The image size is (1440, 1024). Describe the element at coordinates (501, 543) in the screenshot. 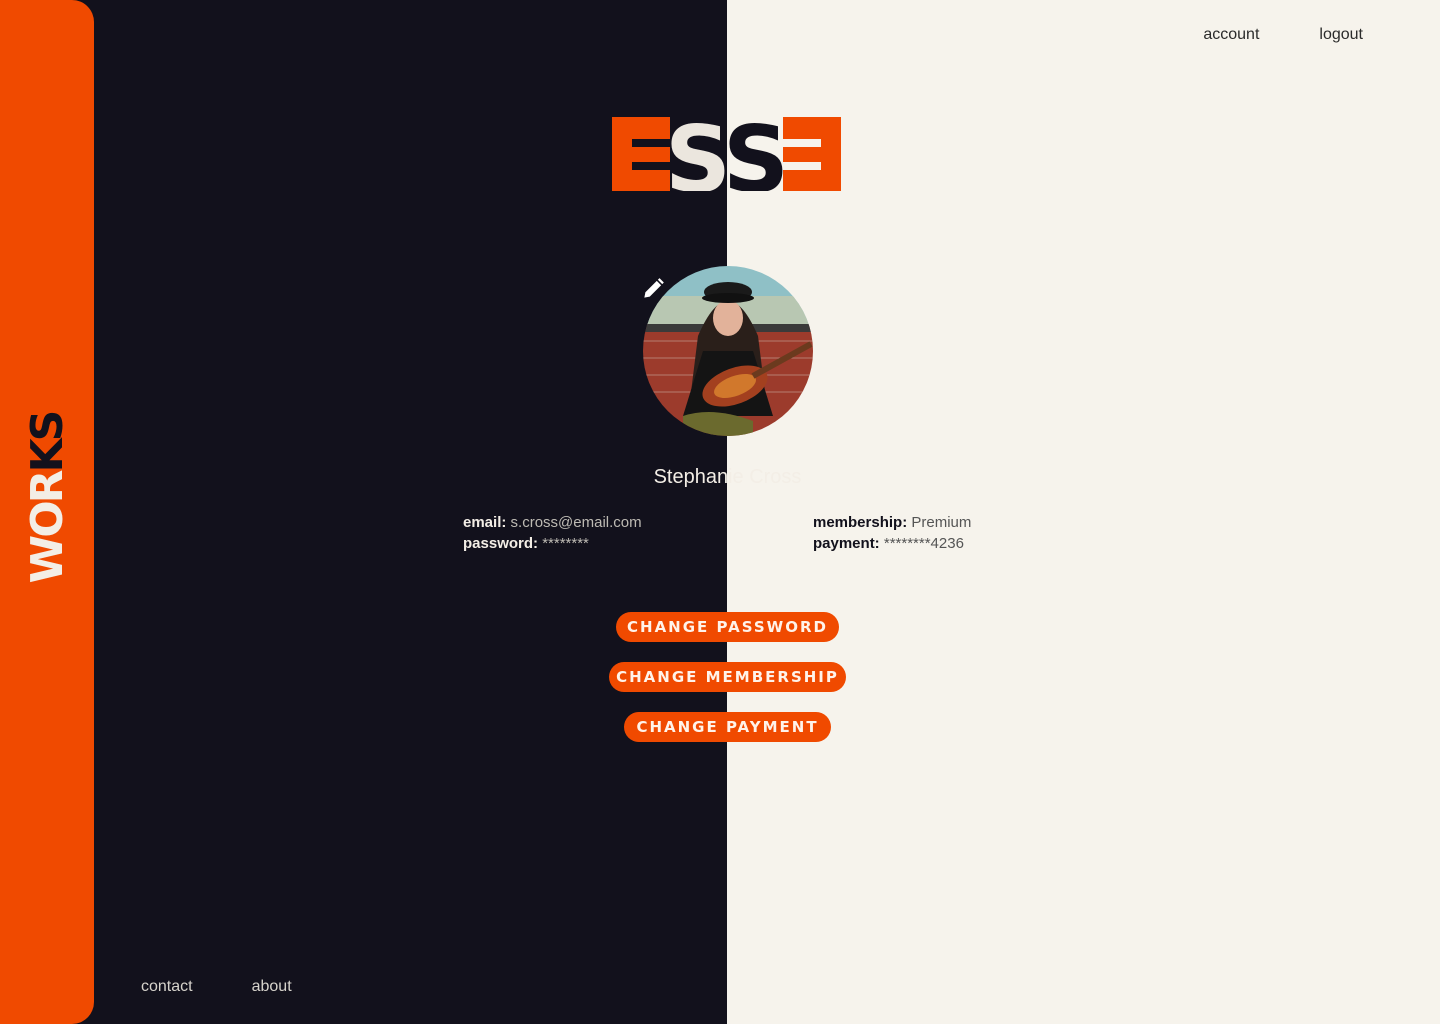

I see `password-label: password:` at that location.